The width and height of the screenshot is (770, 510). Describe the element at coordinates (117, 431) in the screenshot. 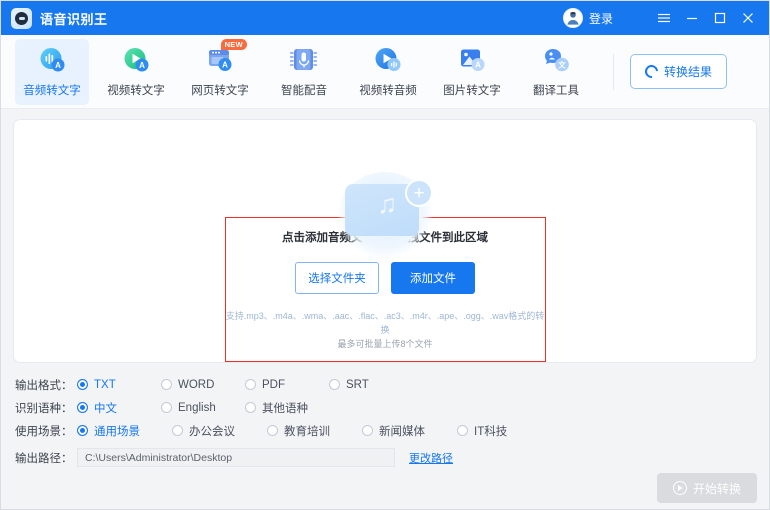

I see `option-label: 通用场景` at that location.